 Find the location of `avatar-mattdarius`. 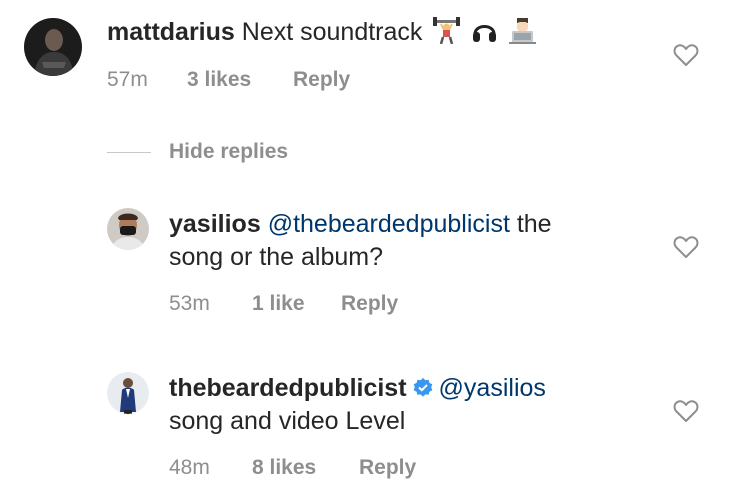

avatar-mattdarius is located at coordinates (53, 47).